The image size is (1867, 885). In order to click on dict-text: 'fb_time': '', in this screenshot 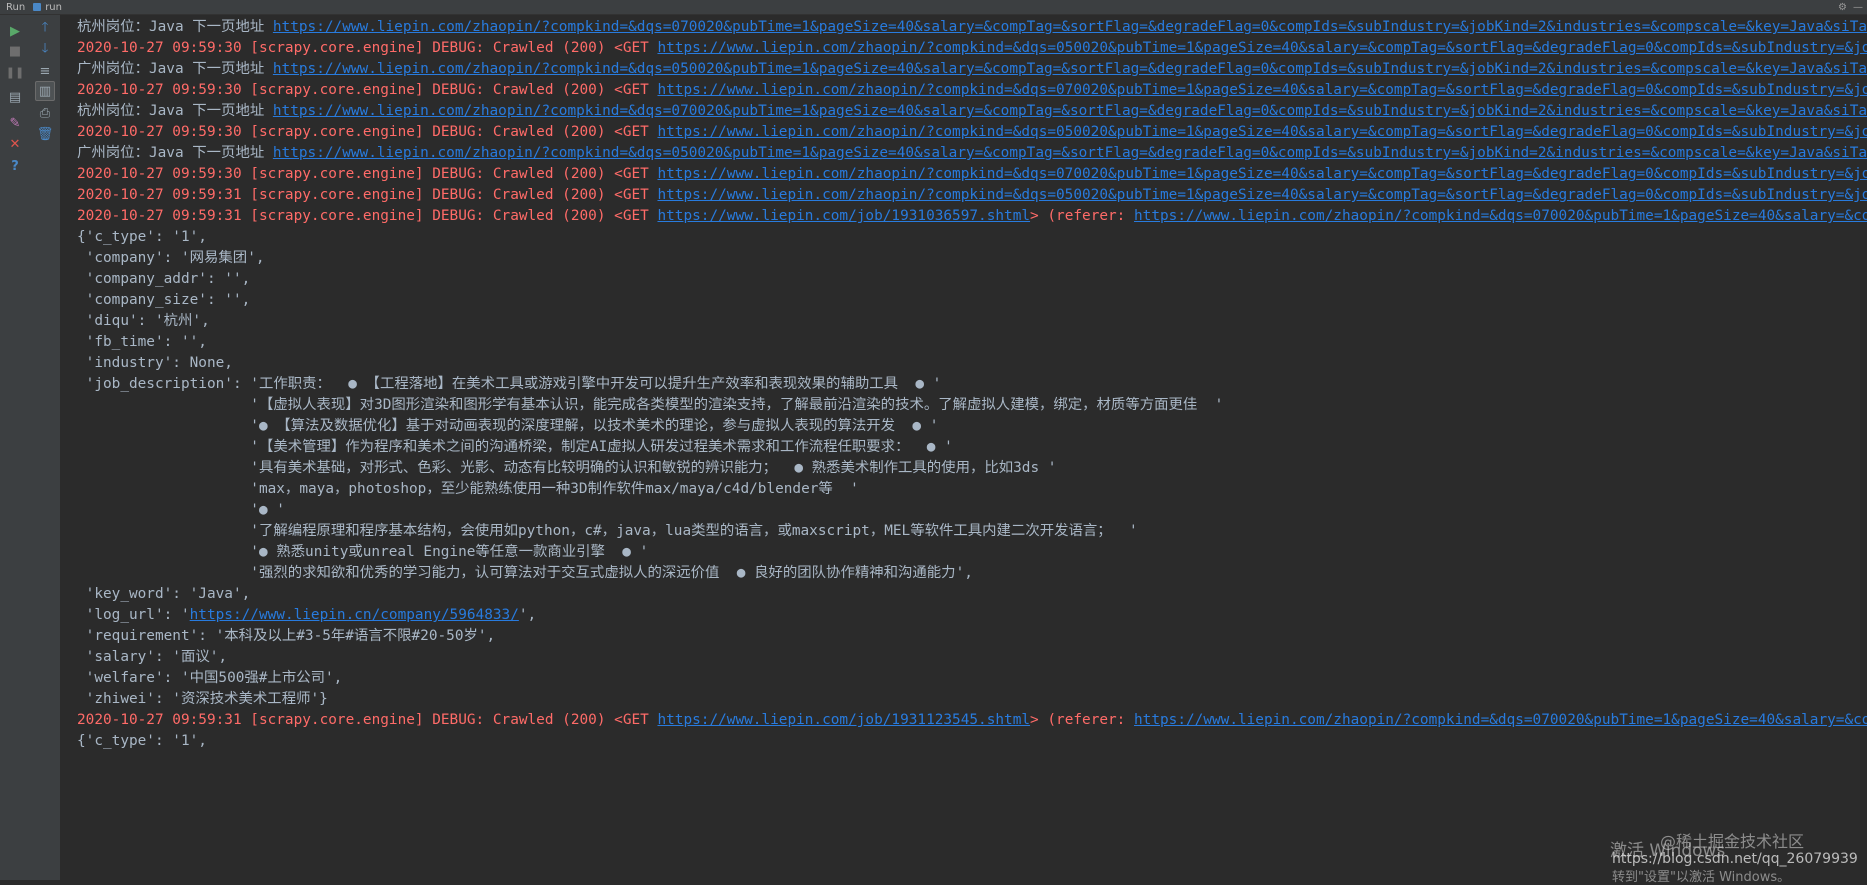, I will do `click(142, 342)`.